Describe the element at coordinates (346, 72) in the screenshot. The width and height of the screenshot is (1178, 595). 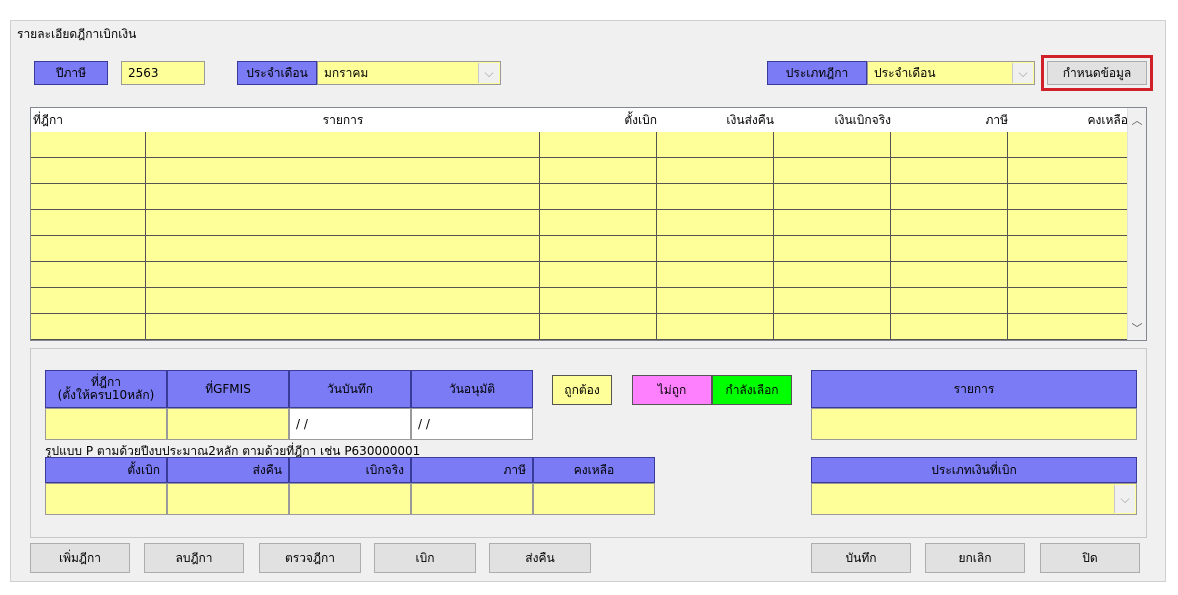
I see `month-value: มกราคม` at that location.